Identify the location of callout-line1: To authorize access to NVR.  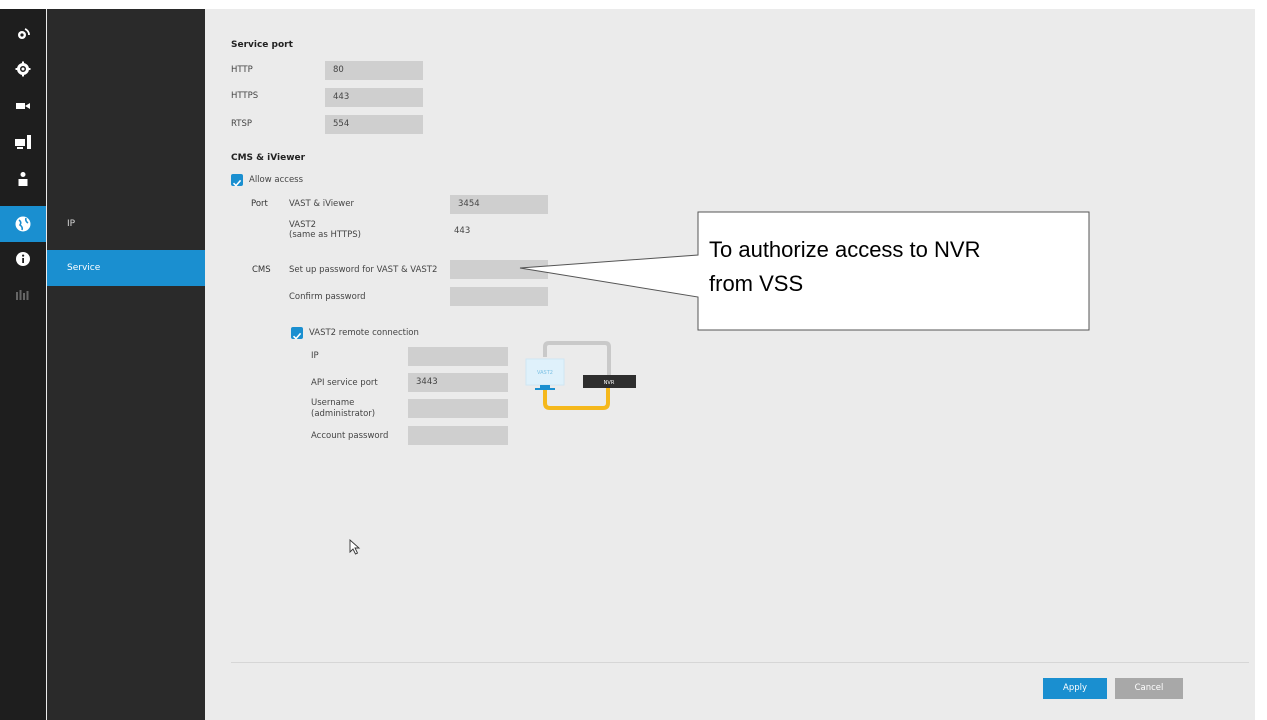
(845, 249).